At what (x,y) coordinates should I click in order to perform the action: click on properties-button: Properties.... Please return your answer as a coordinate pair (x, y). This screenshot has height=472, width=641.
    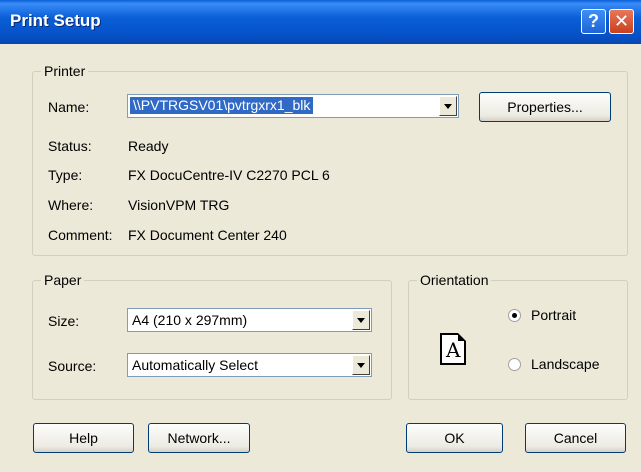
    Looking at the image, I should click on (545, 107).